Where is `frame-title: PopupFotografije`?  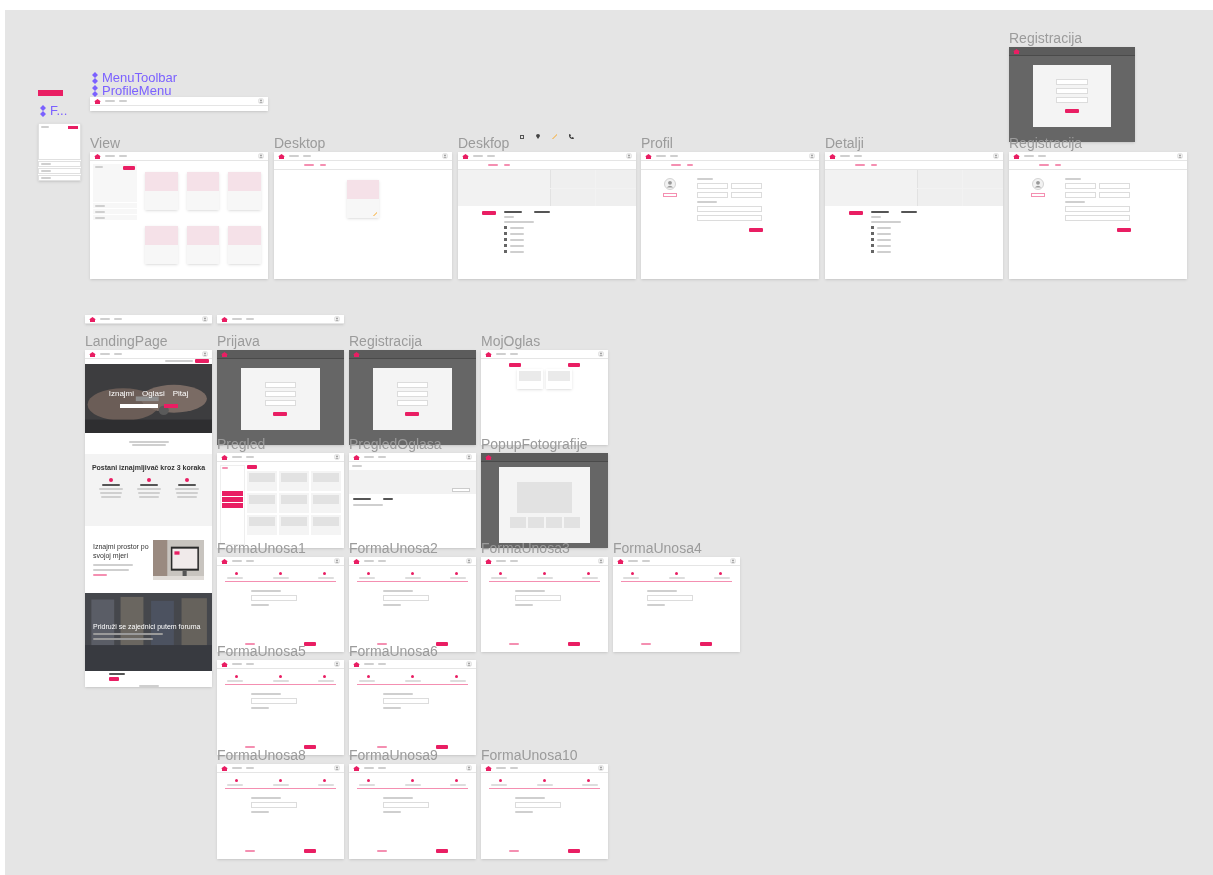
frame-title: PopupFotografije is located at coordinates (534, 444).